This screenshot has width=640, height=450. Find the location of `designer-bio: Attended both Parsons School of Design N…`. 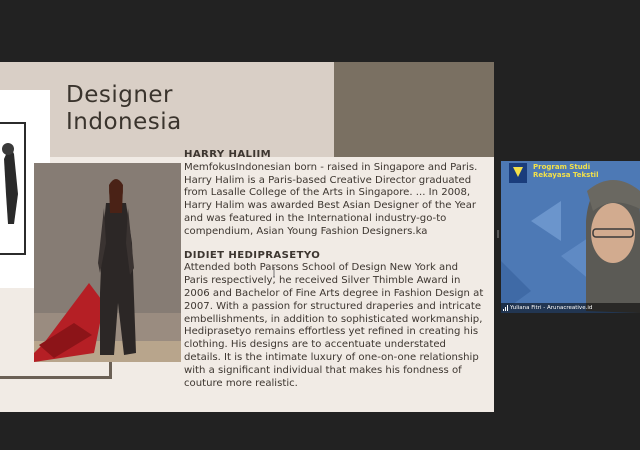

designer-bio: Attended both Parsons School of Design N… is located at coordinates (334, 325).